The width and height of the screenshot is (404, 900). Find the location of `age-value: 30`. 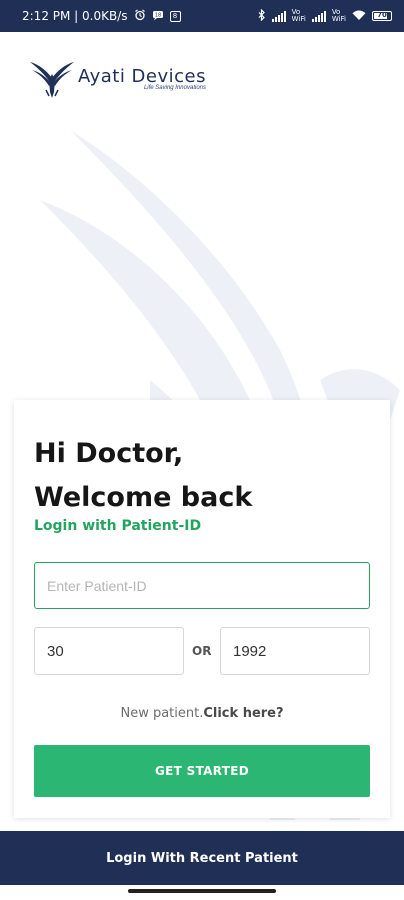

age-value: 30 is located at coordinates (55, 651).